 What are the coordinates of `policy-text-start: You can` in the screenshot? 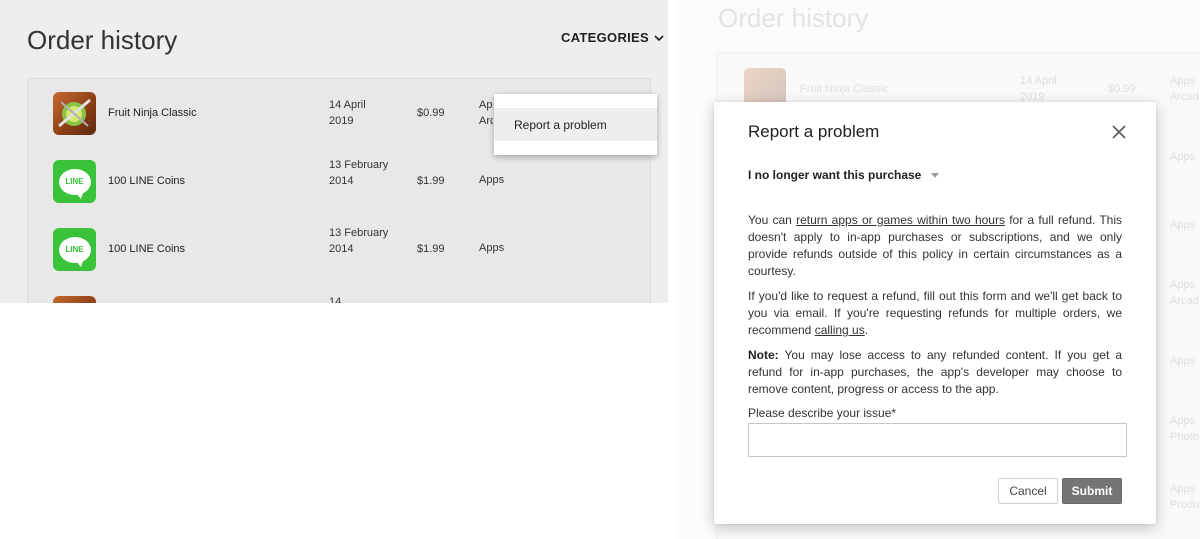 It's located at (772, 220).